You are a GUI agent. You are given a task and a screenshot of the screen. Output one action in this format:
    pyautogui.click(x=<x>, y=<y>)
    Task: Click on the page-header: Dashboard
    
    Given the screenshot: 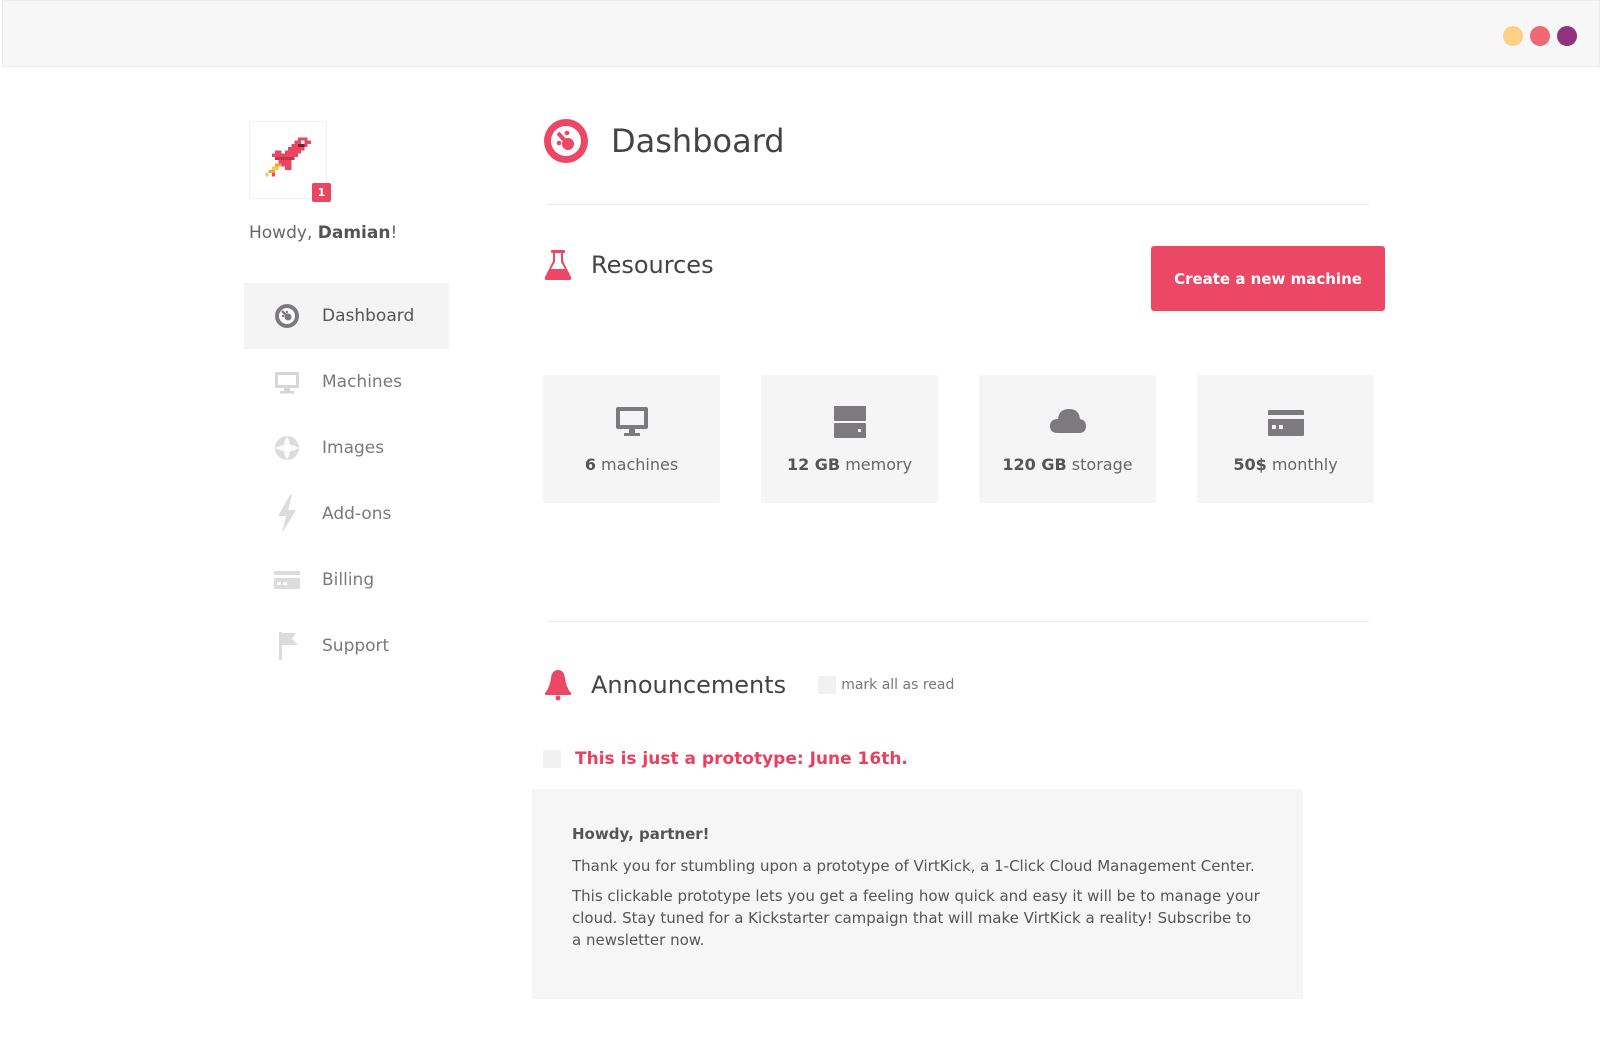 What is the action you would take?
    pyautogui.click(x=959, y=141)
    